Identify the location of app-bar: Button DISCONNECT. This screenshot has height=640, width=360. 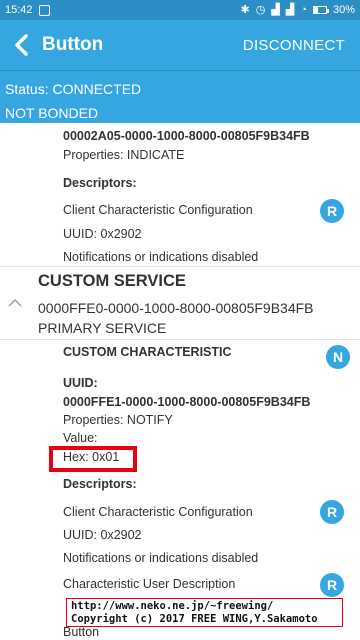
(180, 45).